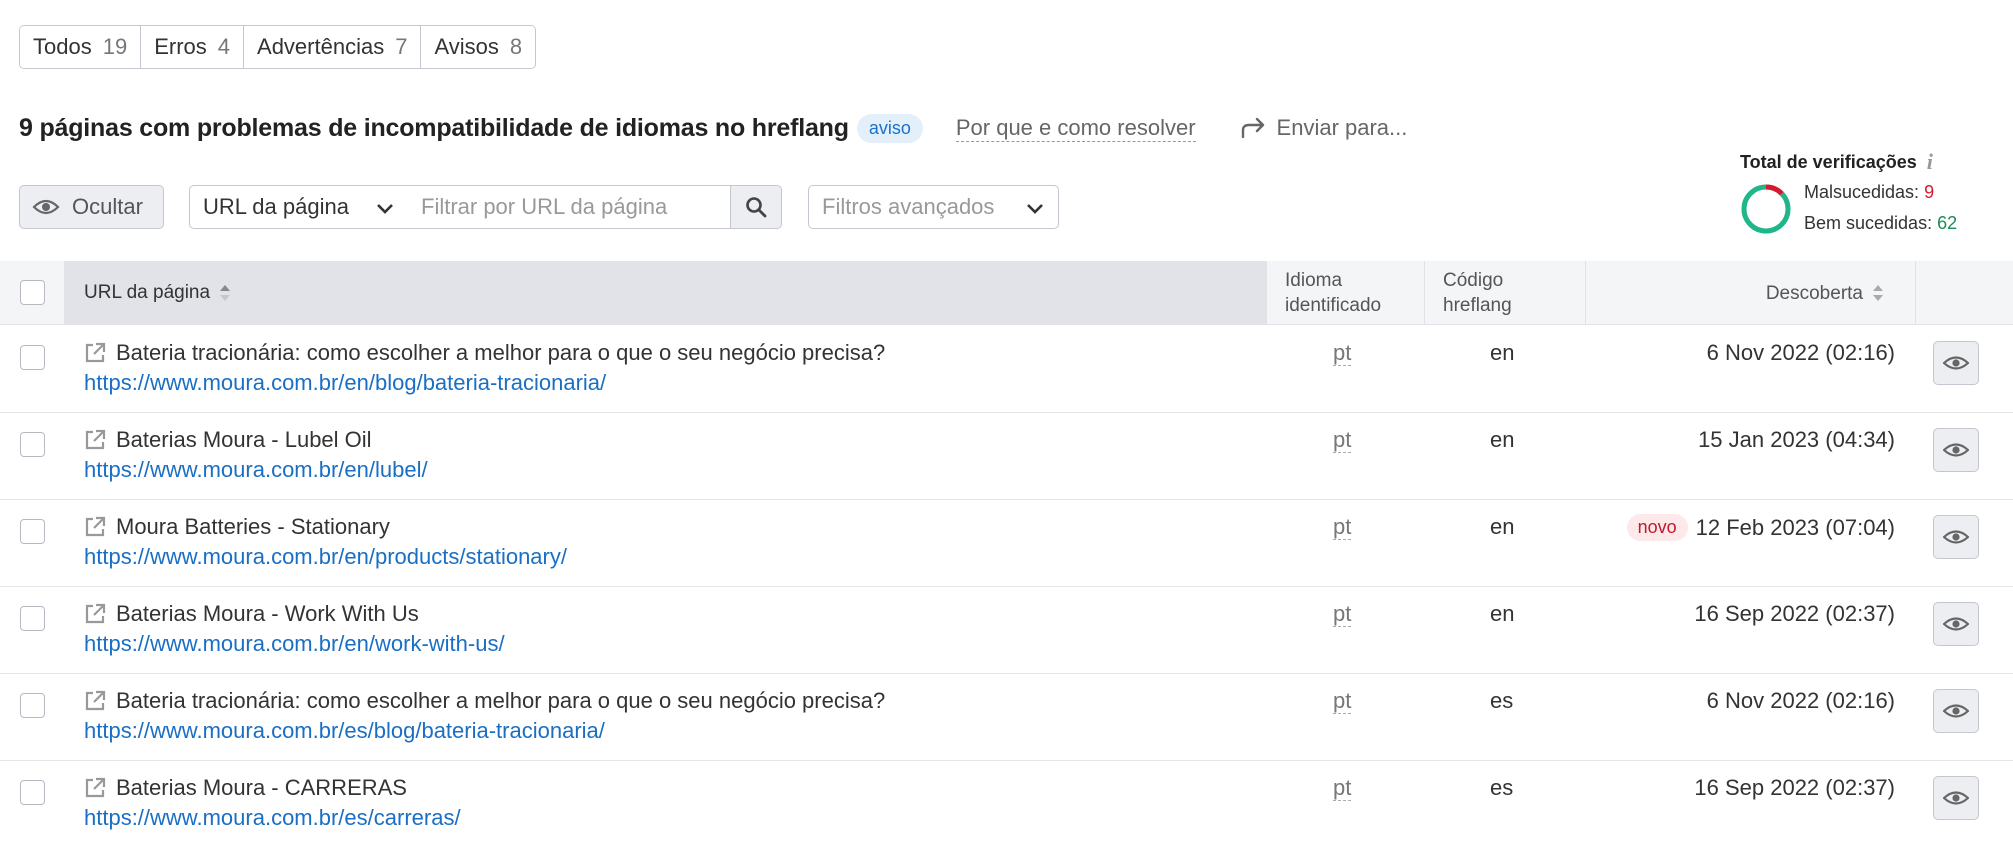  What do you see at coordinates (401, 46) in the screenshot?
I see `tab-count: 7` at bounding box center [401, 46].